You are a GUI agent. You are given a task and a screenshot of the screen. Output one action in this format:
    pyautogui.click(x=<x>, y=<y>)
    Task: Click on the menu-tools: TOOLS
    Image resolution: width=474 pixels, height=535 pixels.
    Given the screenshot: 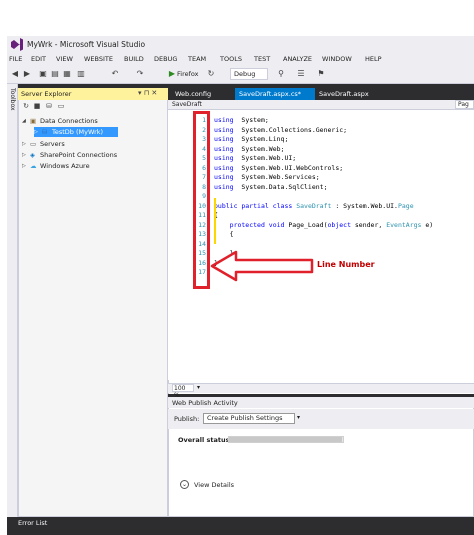 What is the action you would take?
    pyautogui.click(x=231, y=59)
    